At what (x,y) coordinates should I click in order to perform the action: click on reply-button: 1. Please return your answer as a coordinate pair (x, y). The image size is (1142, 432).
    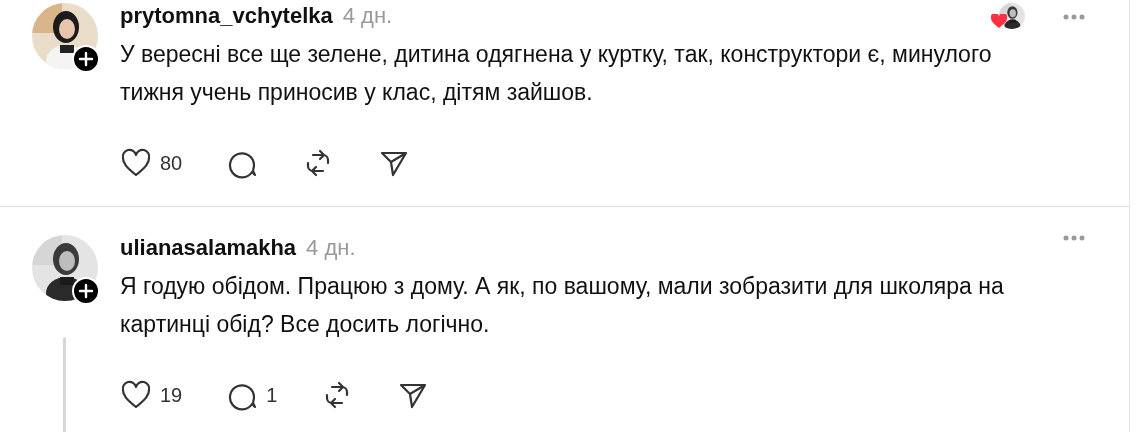
    Looking at the image, I should click on (252, 395).